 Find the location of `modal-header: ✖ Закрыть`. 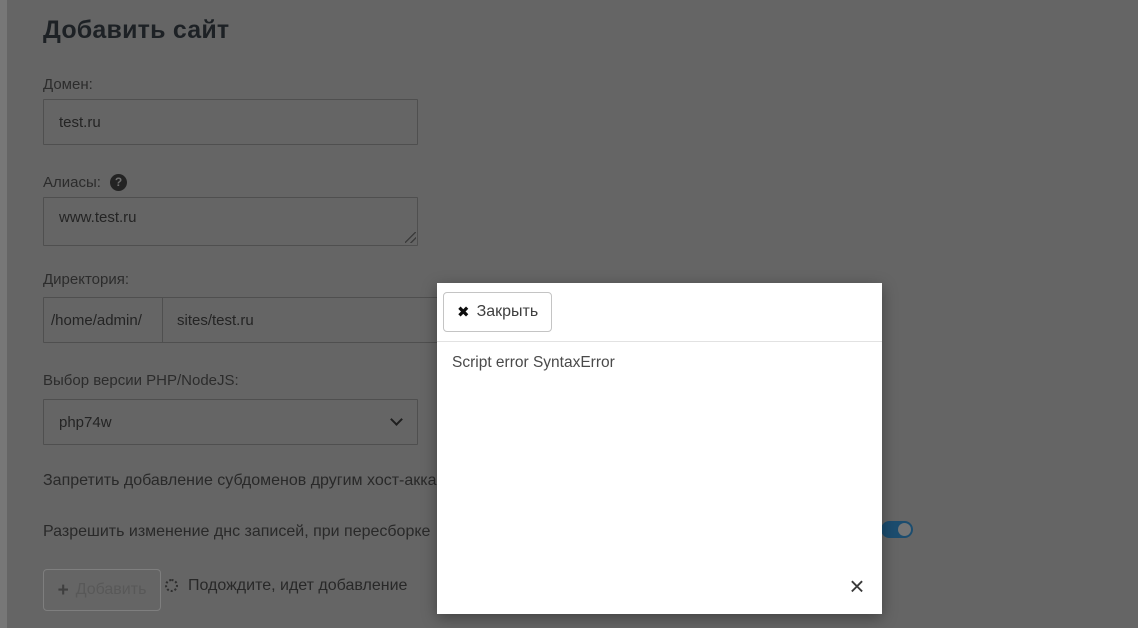

modal-header: ✖ Закрыть is located at coordinates (659, 312).